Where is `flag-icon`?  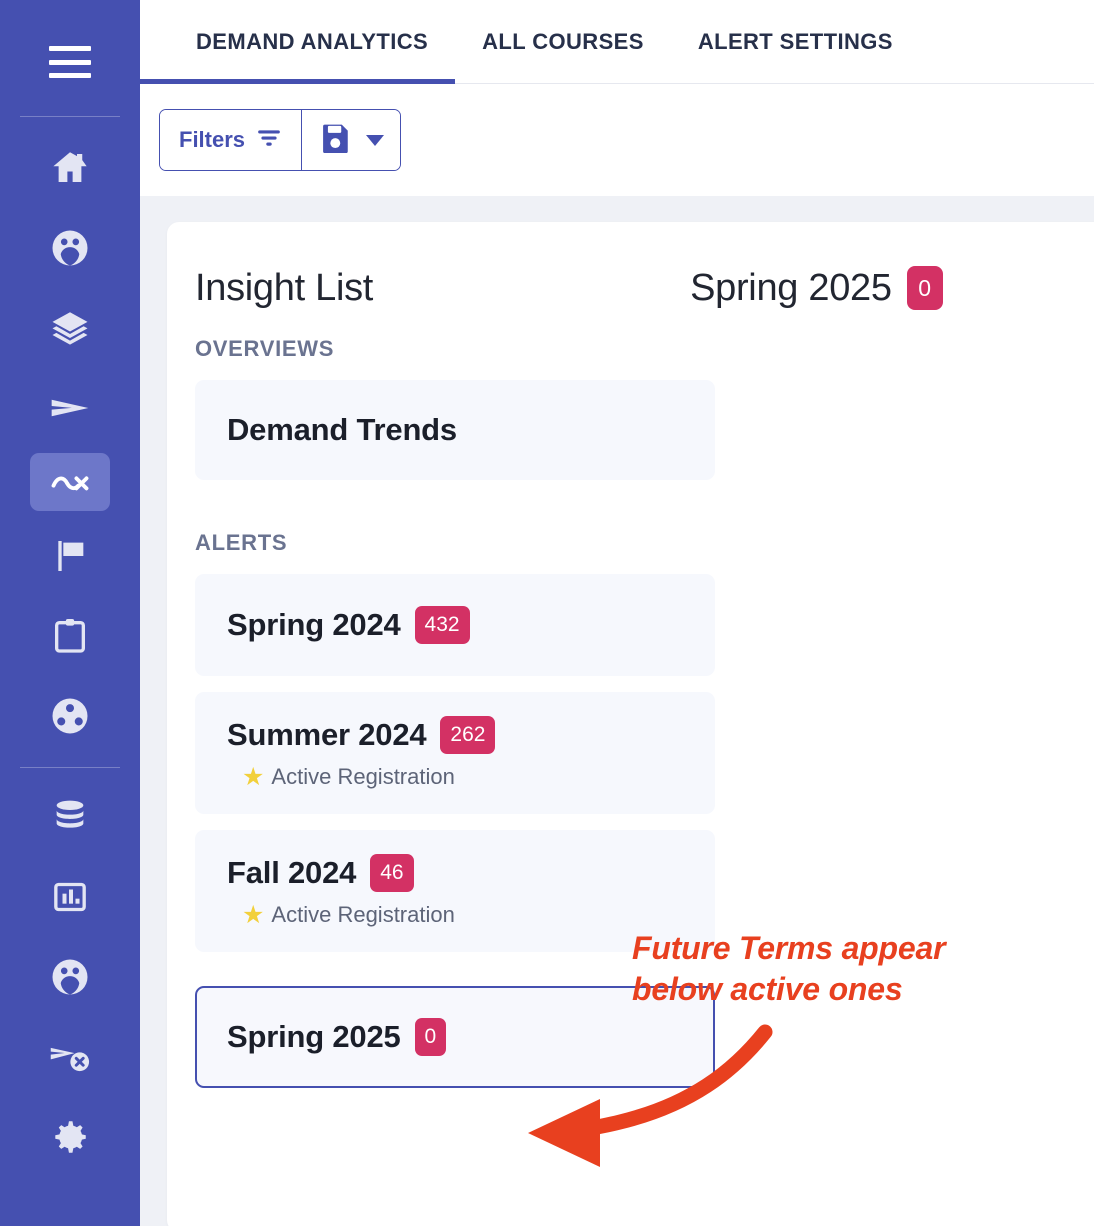 flag-icon is located at coordinates (70, 556).